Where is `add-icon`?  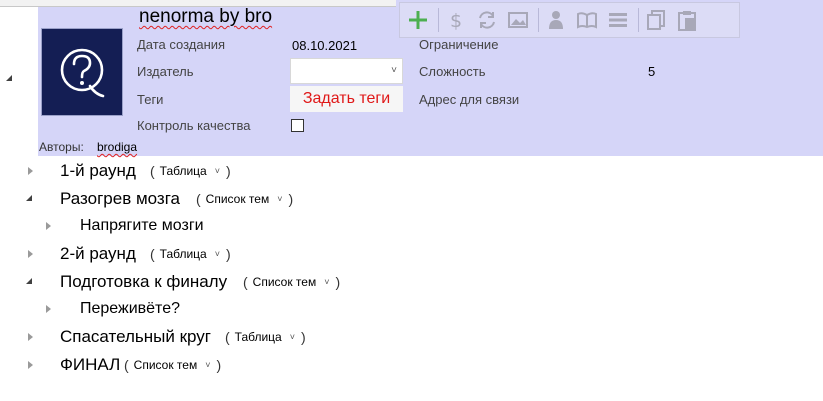 add-icon is located at coordinates (417, 20).